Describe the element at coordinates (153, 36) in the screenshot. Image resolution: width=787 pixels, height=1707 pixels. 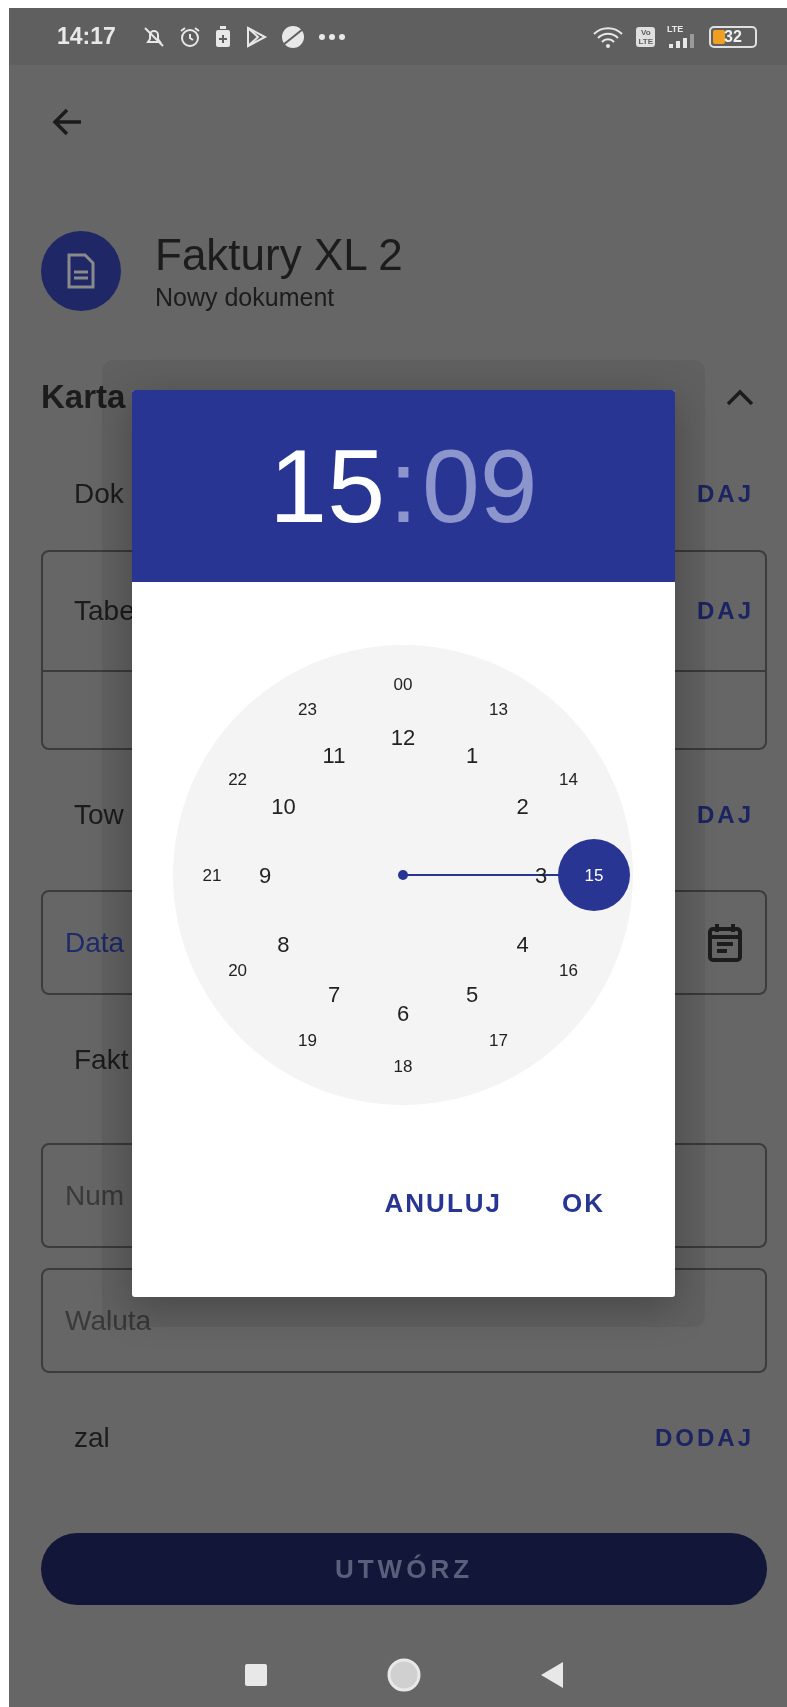
I see `muted-bell-icon` at that location.